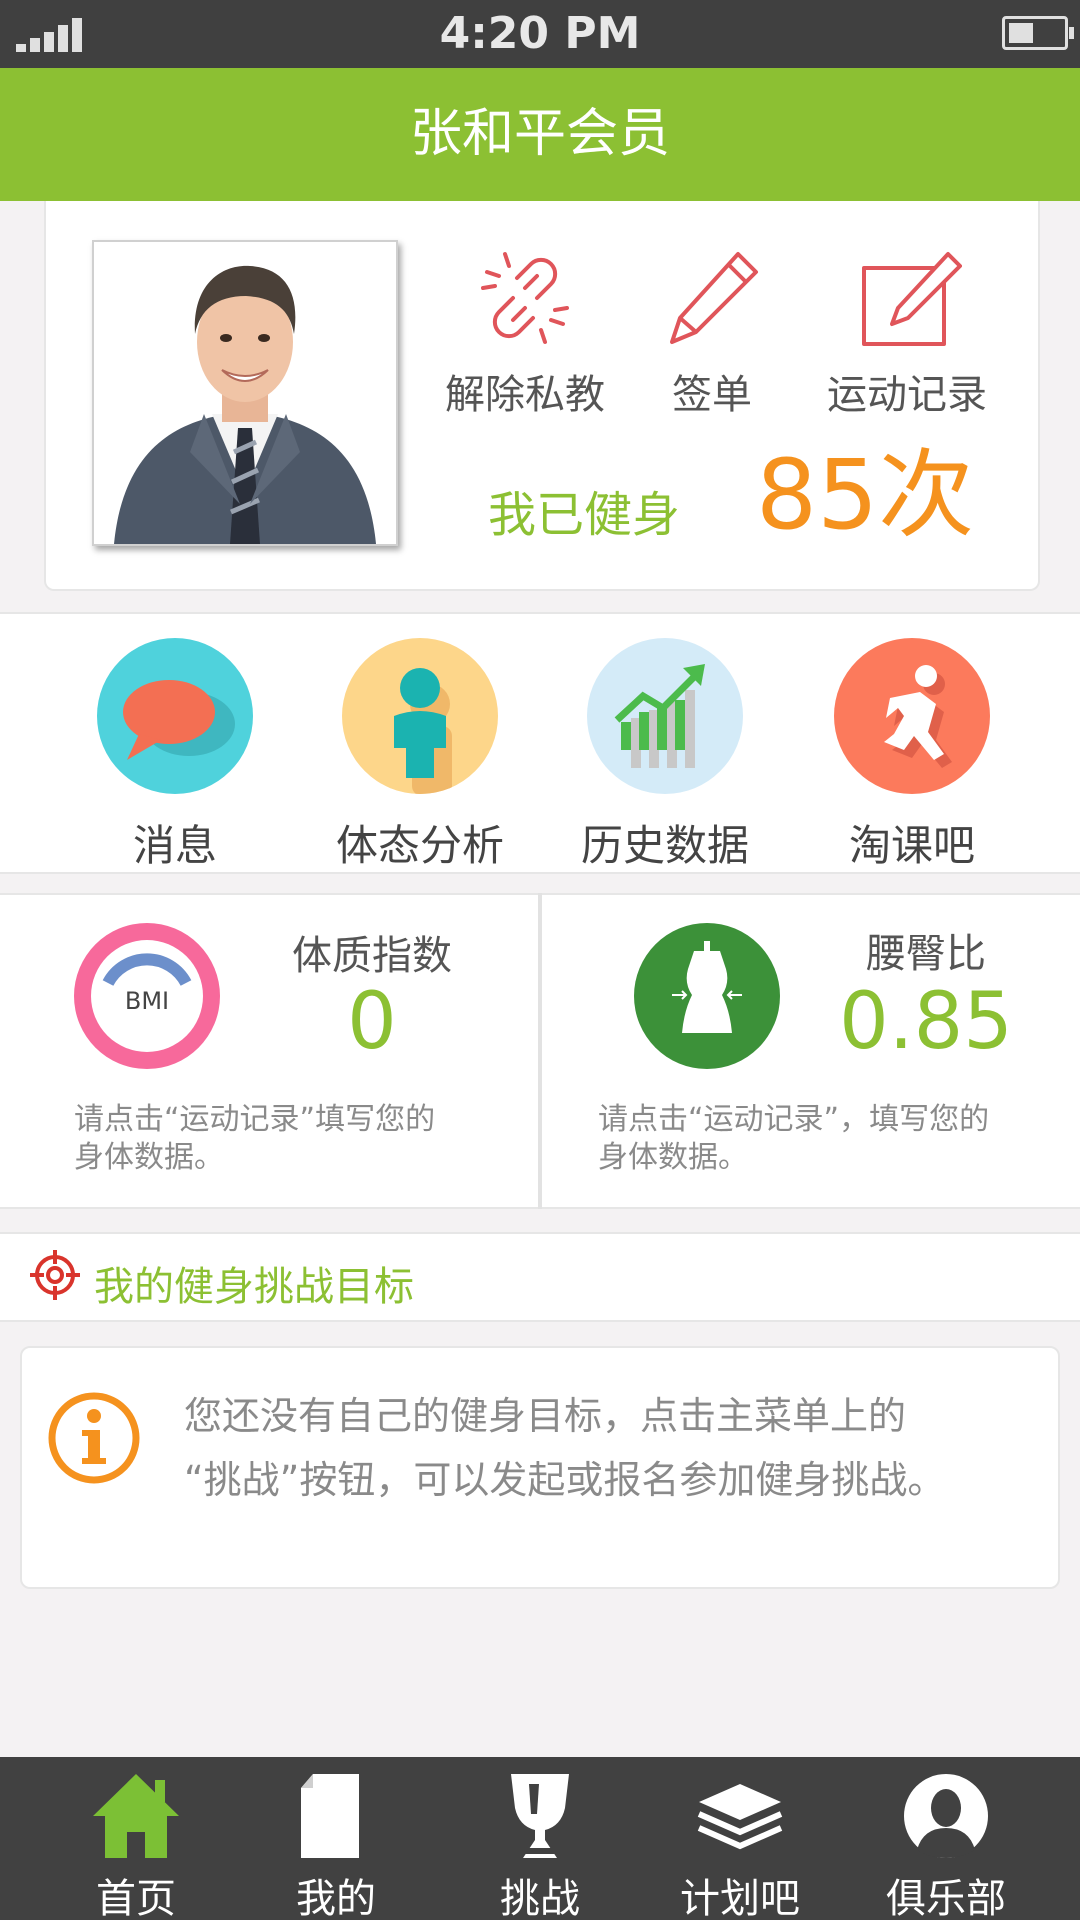  What do you see at coordinates (540, 1898) in the screenshot?
I see `nav-challenge-label: 挑战` at bounding box center [540, 1898].